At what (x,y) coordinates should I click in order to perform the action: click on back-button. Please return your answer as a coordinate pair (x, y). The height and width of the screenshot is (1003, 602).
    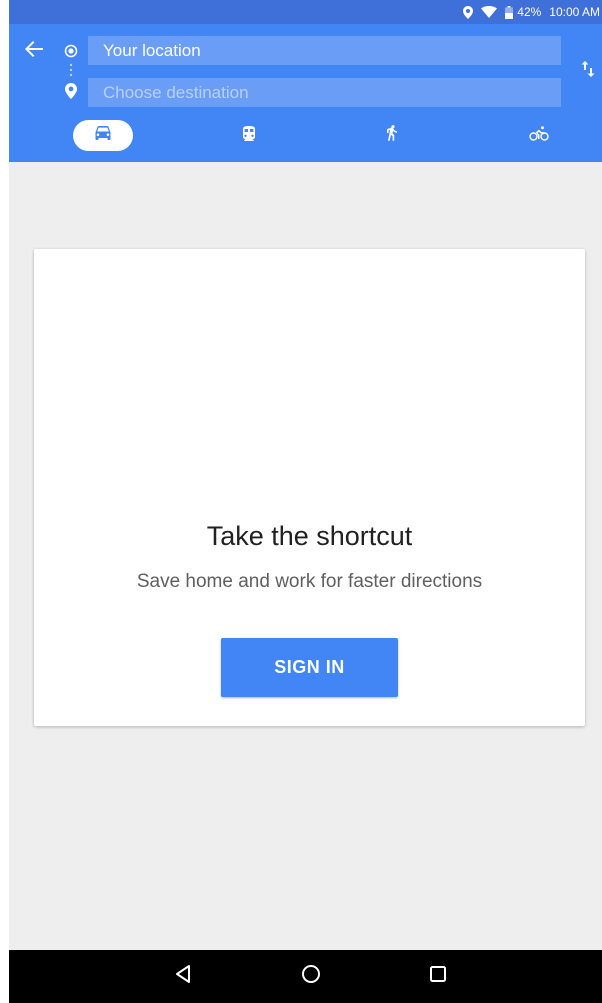
    Looking at the image, I should click on (34, 51).